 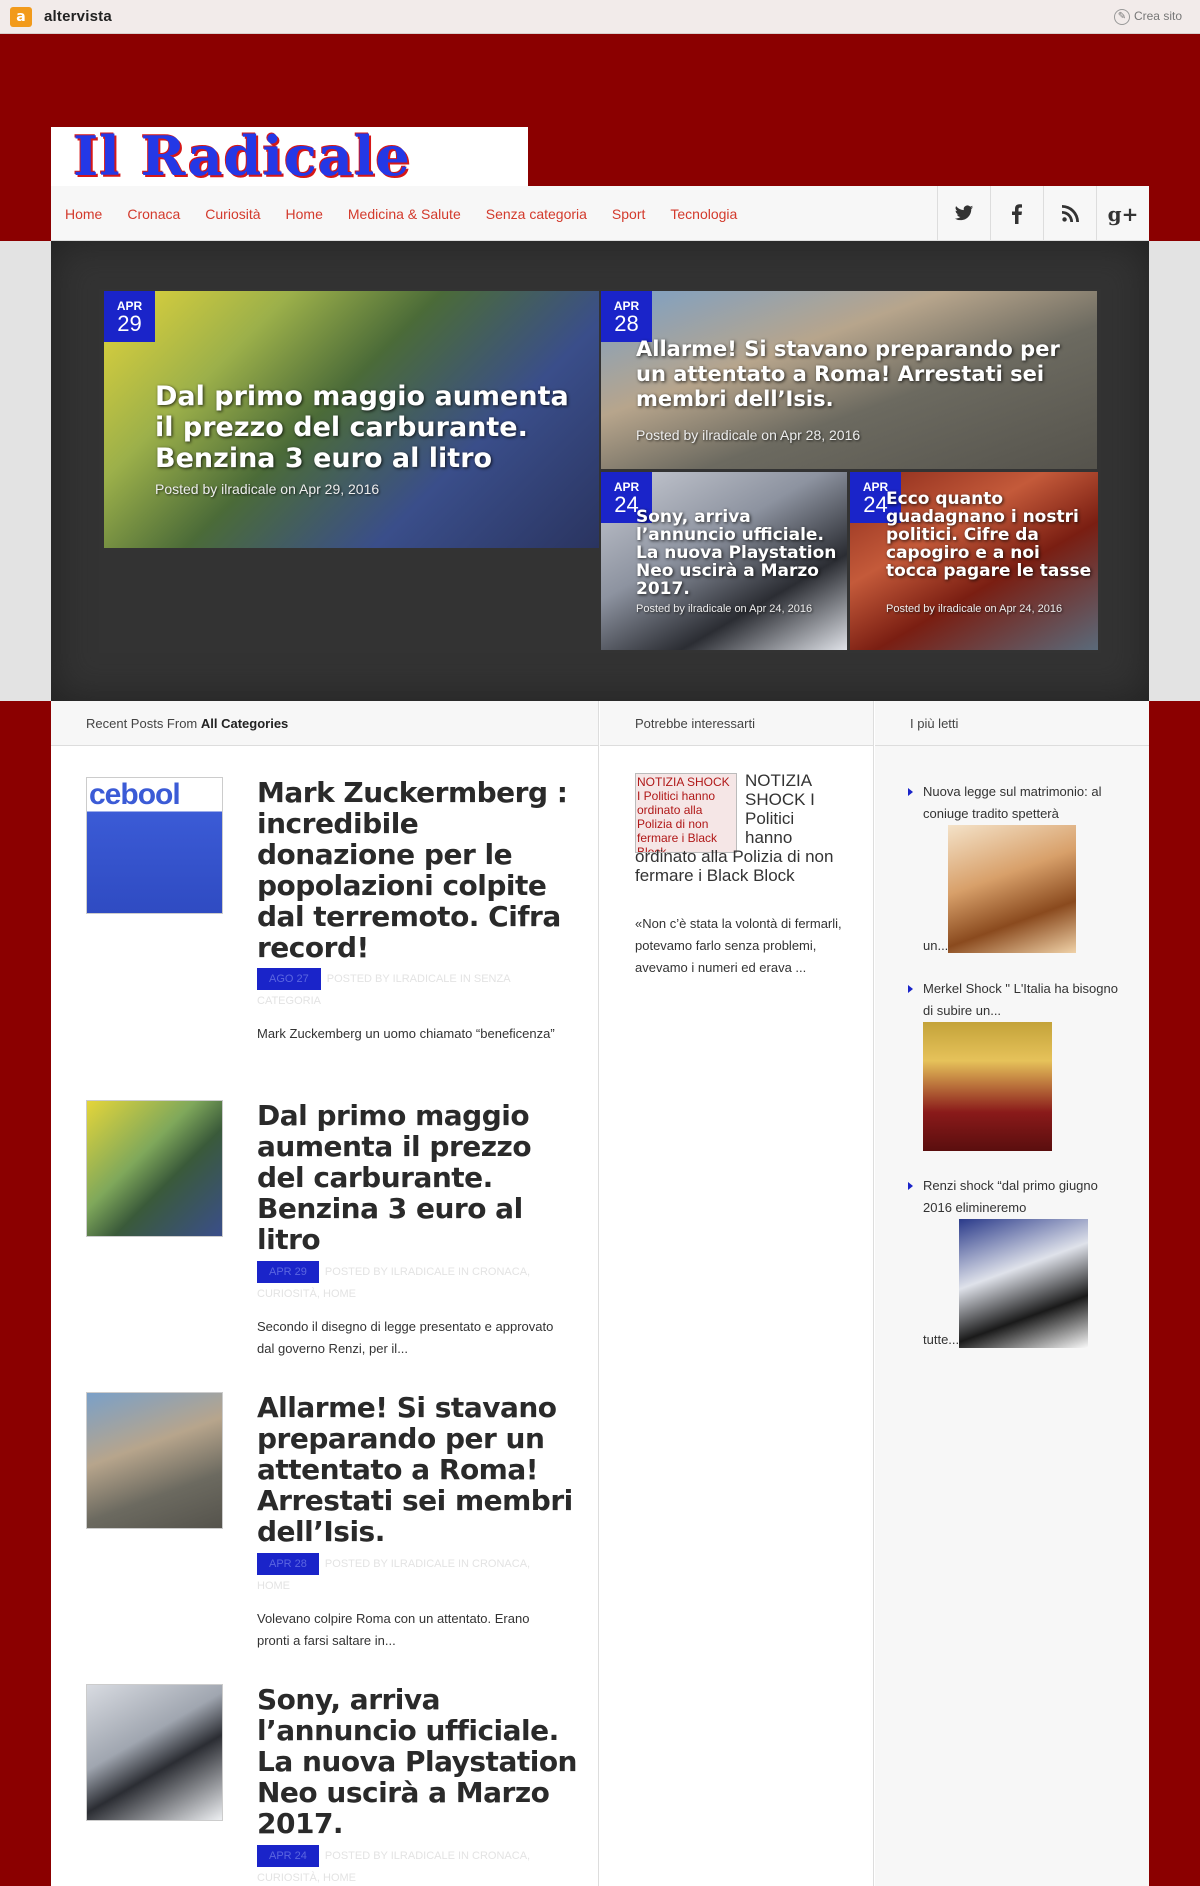 I want to click on facebook-logo-text: cebool, so click(x=135, y=794).